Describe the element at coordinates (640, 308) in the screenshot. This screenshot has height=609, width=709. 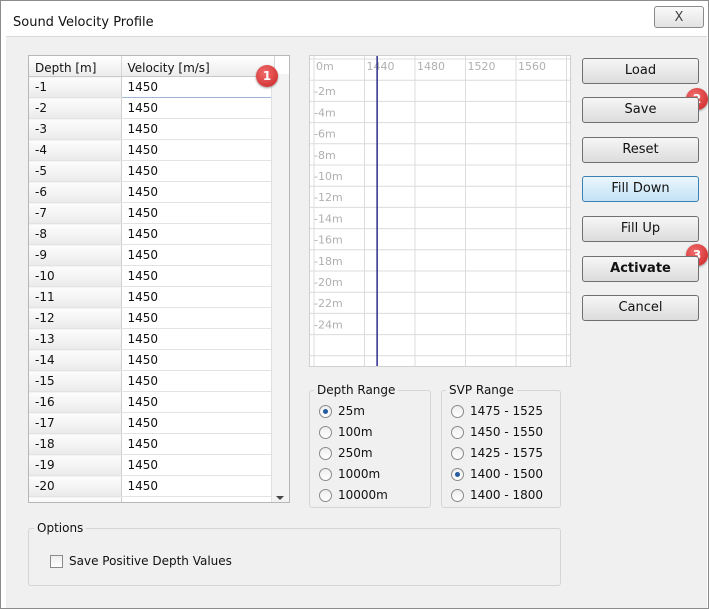
I see `cancel-button: Cancel` at that location.